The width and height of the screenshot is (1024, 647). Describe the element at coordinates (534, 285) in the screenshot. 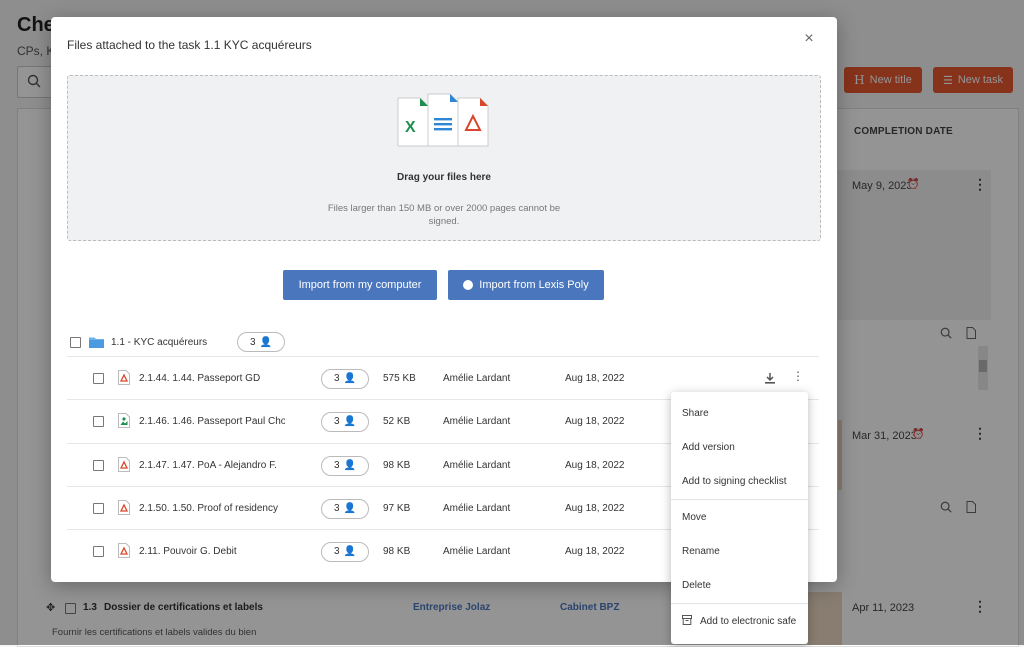

I see `import-from-lexis-label: Import from Lexis Poly` at that location.